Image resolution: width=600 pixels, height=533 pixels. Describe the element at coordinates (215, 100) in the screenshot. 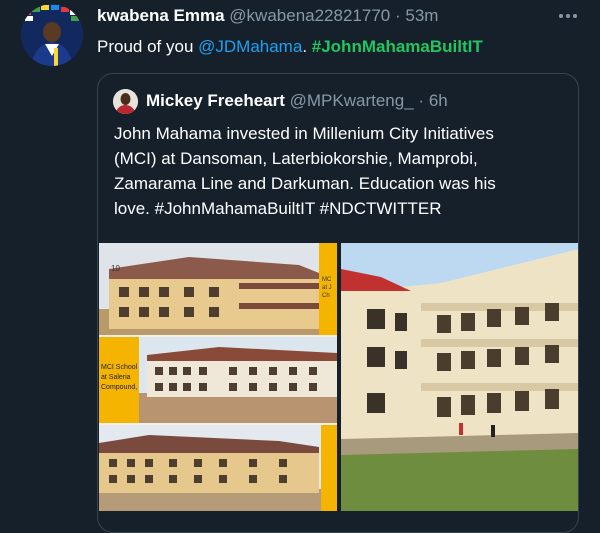

I see `quoted-author-name: Mickey Freeheart` at that location.